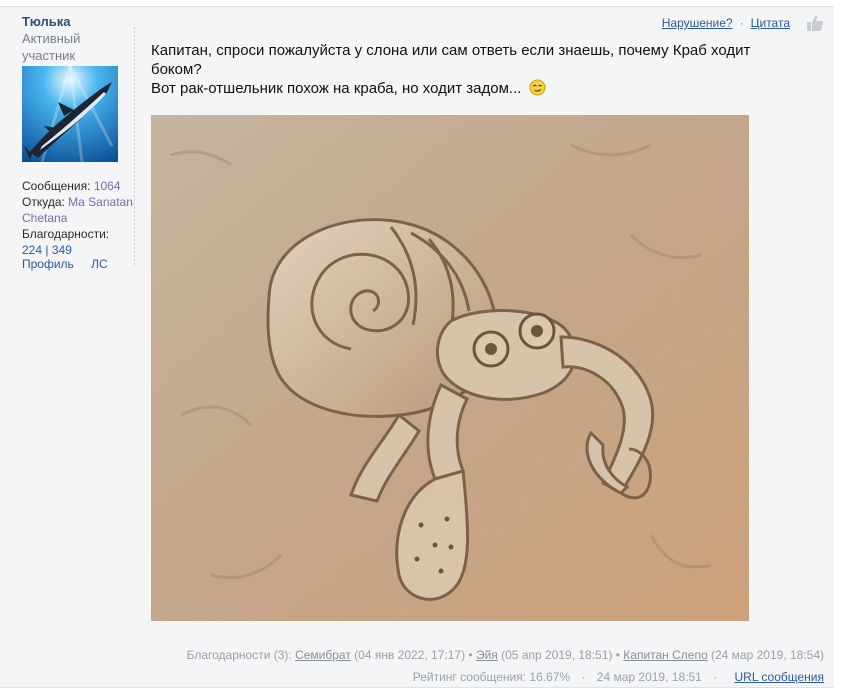  Describe the element at coordinates (32, 250) in the screenshot. I see `thanks-given-link: 224` at that location.